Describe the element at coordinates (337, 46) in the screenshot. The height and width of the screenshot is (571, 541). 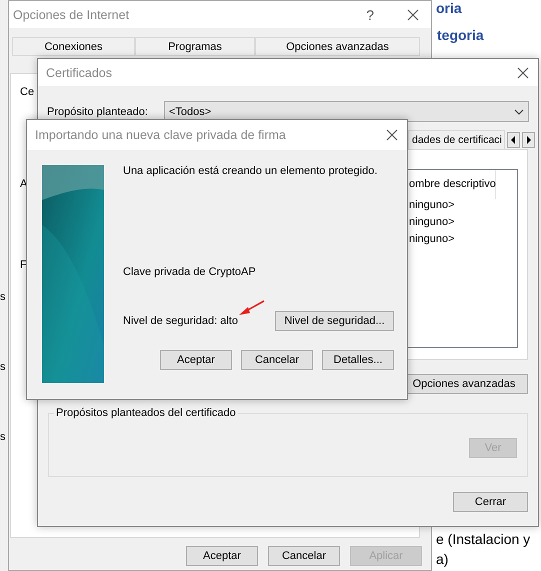
I see `tab: Opciones avanzadas` at that location.